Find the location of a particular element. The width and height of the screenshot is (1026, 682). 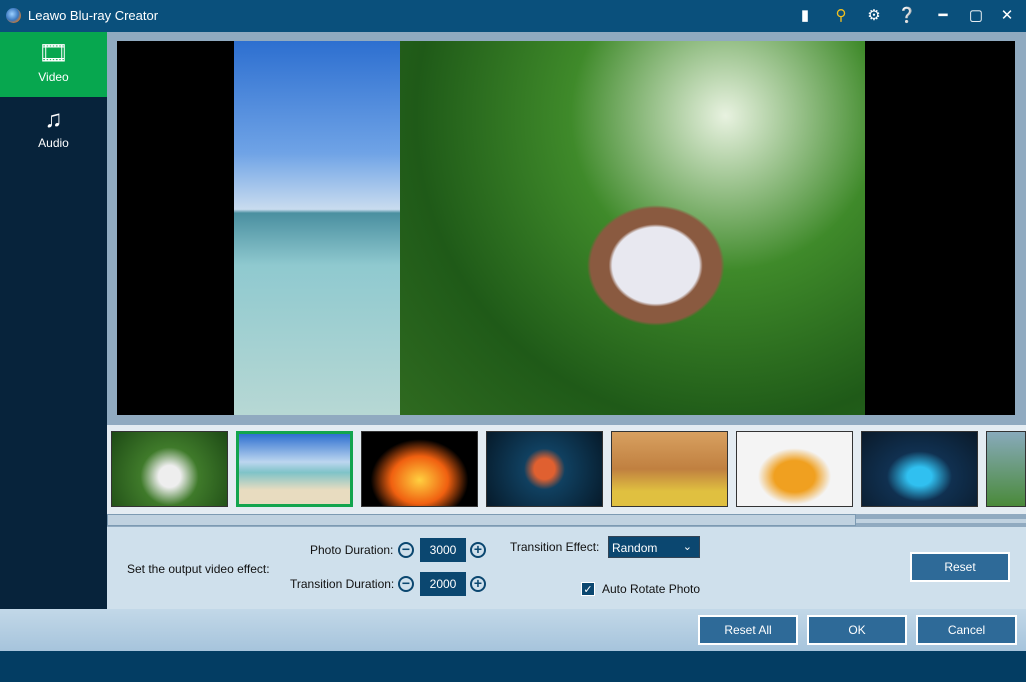

cancel-button: Cancel is located at coordinates (966, 630).